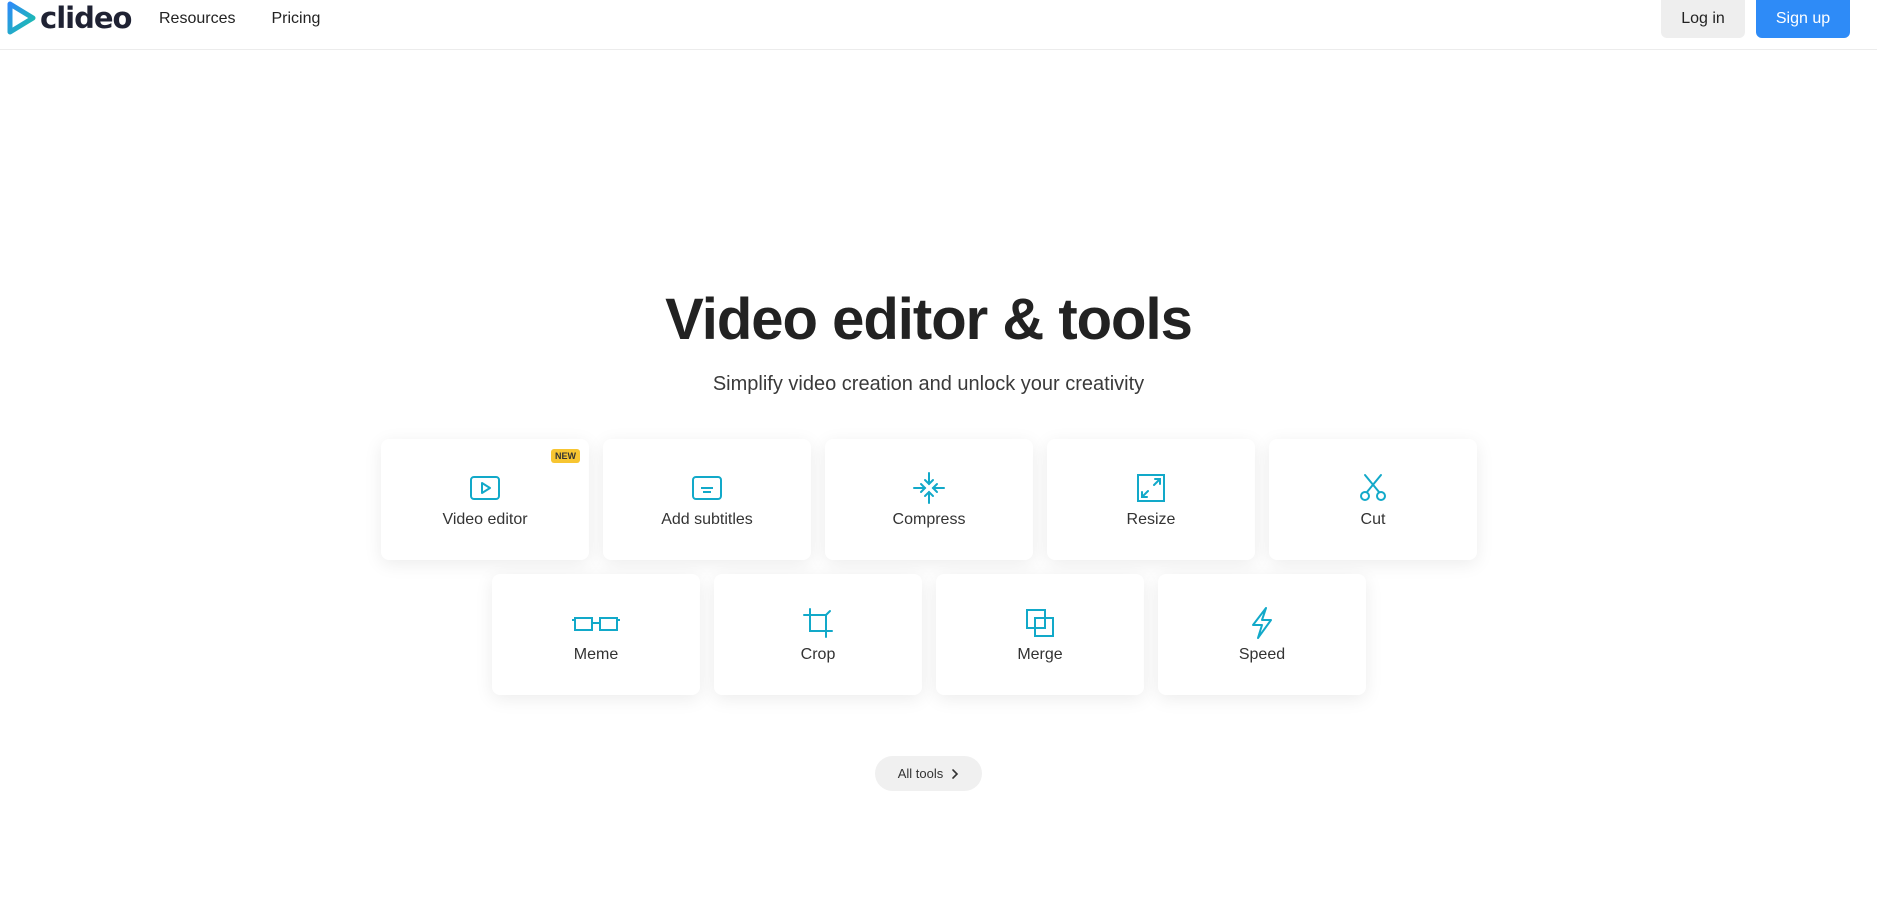  I want to click on tool-card-speed: Speed, so click(1262, 634).